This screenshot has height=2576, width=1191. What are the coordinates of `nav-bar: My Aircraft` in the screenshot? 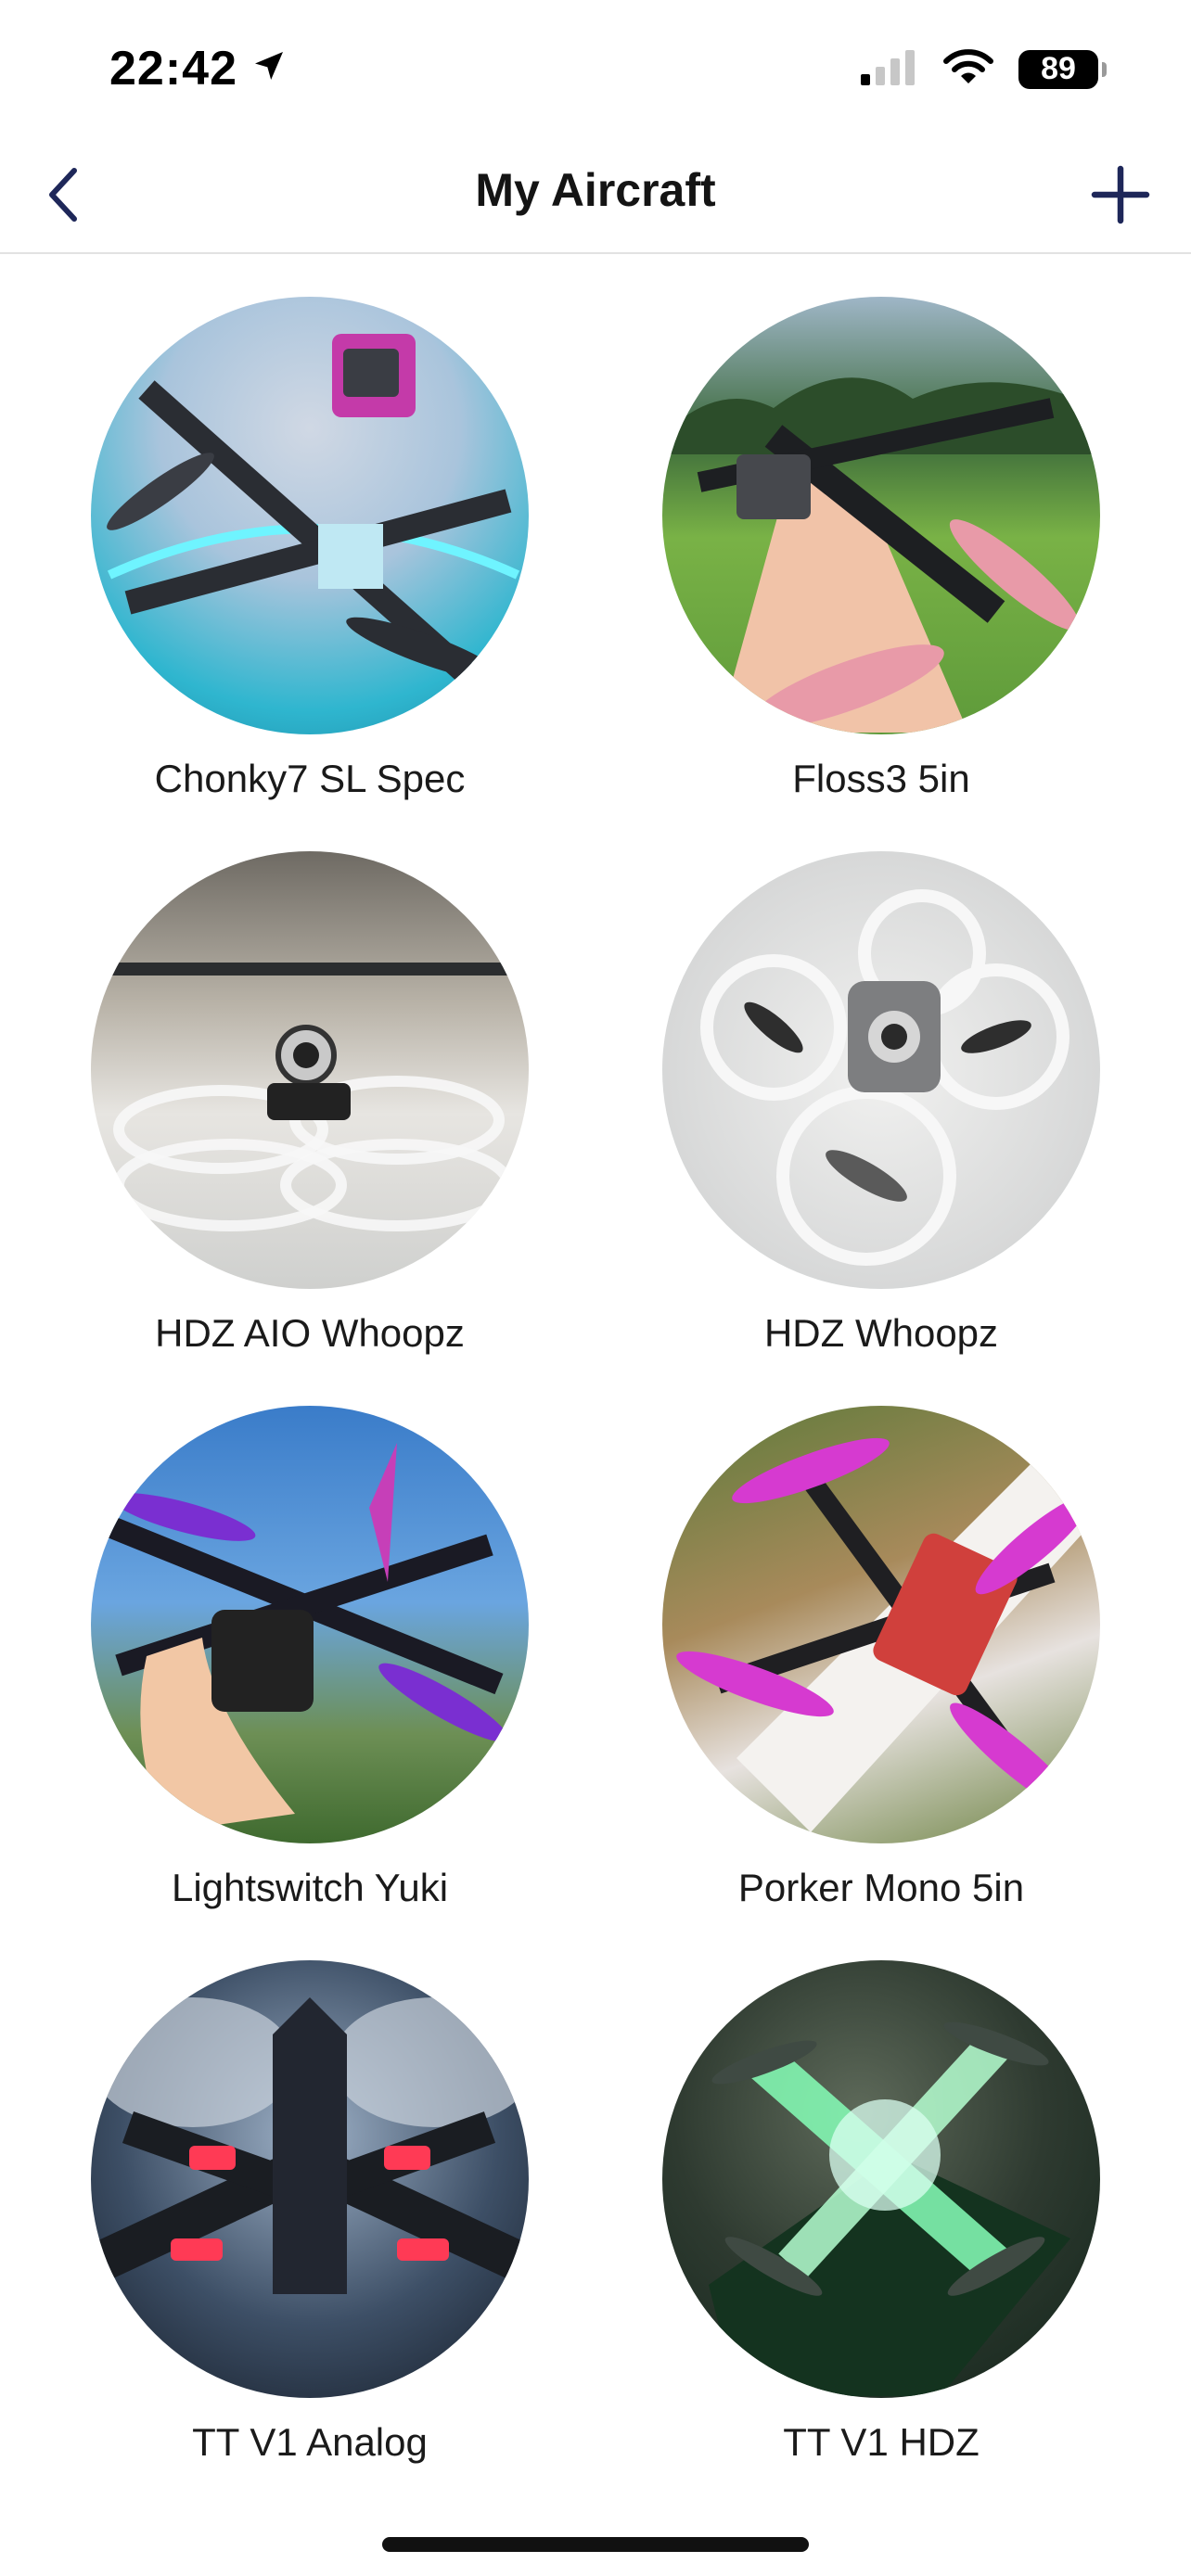 It's located at (595, 196).